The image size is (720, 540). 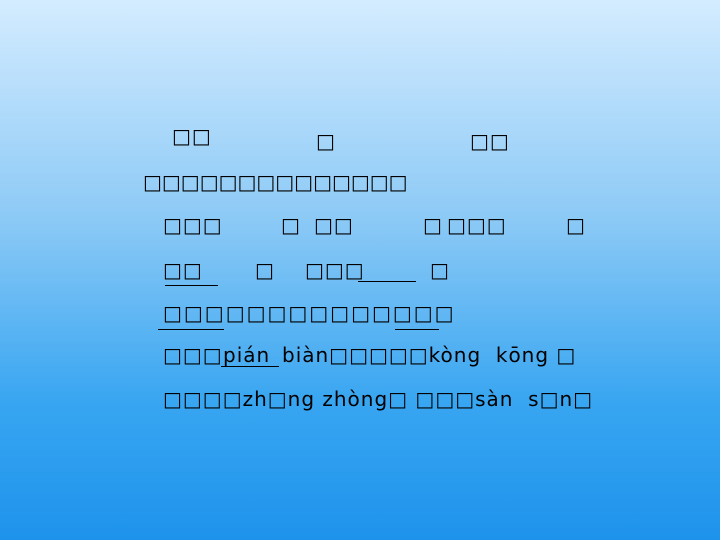 I want to click on row1-text-c: □□, so click(x=490, y=141).